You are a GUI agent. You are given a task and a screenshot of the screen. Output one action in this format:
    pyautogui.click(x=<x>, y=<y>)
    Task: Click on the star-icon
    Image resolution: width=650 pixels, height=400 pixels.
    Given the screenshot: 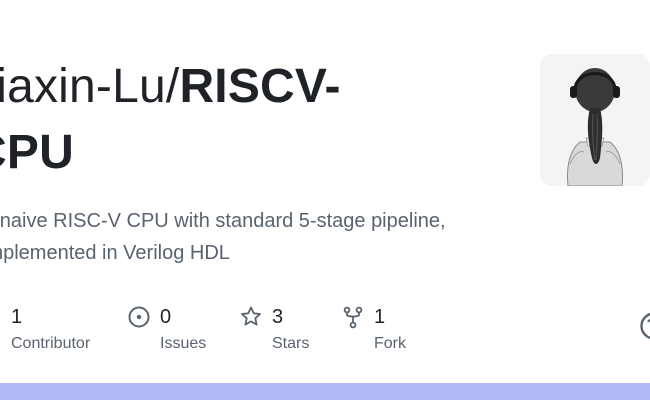 What is the action you would take?
    pyautogui.click(x=252, y=317)
    